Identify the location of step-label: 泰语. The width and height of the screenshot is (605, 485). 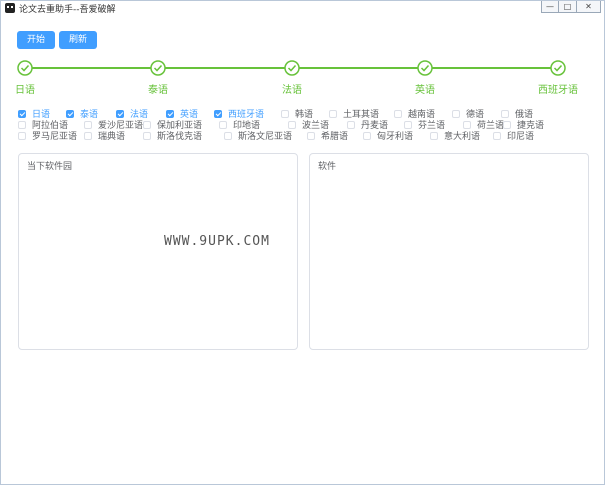
(158, 90).